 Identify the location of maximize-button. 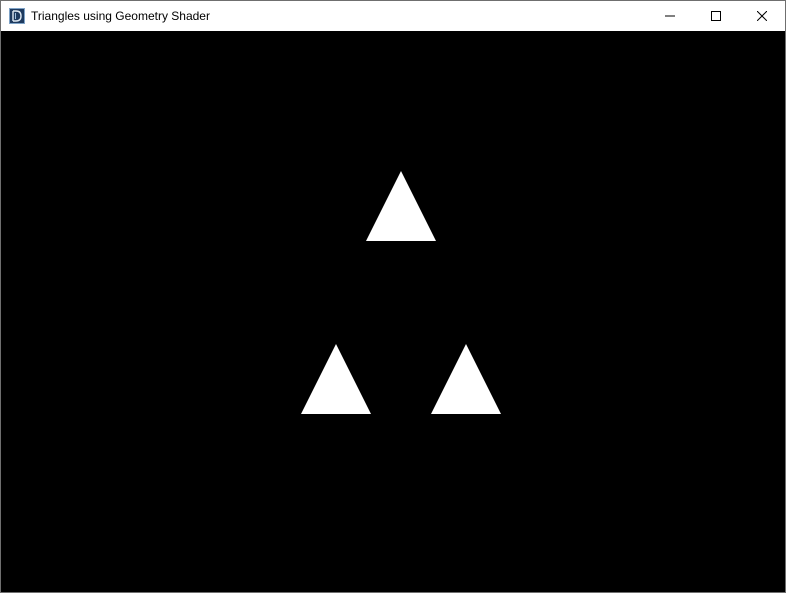
(716, 16).